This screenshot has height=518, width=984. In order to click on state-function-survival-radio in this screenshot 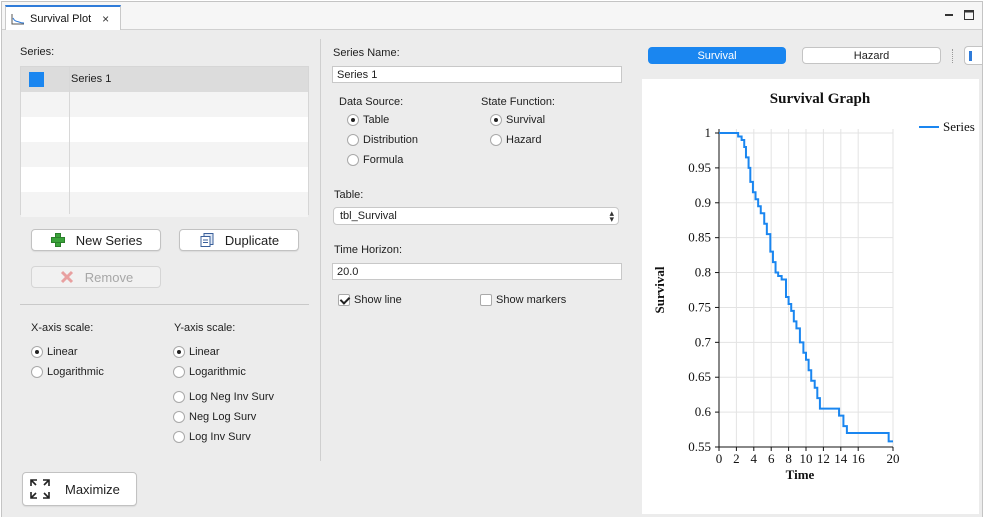, I will do `click(496, 120)`.